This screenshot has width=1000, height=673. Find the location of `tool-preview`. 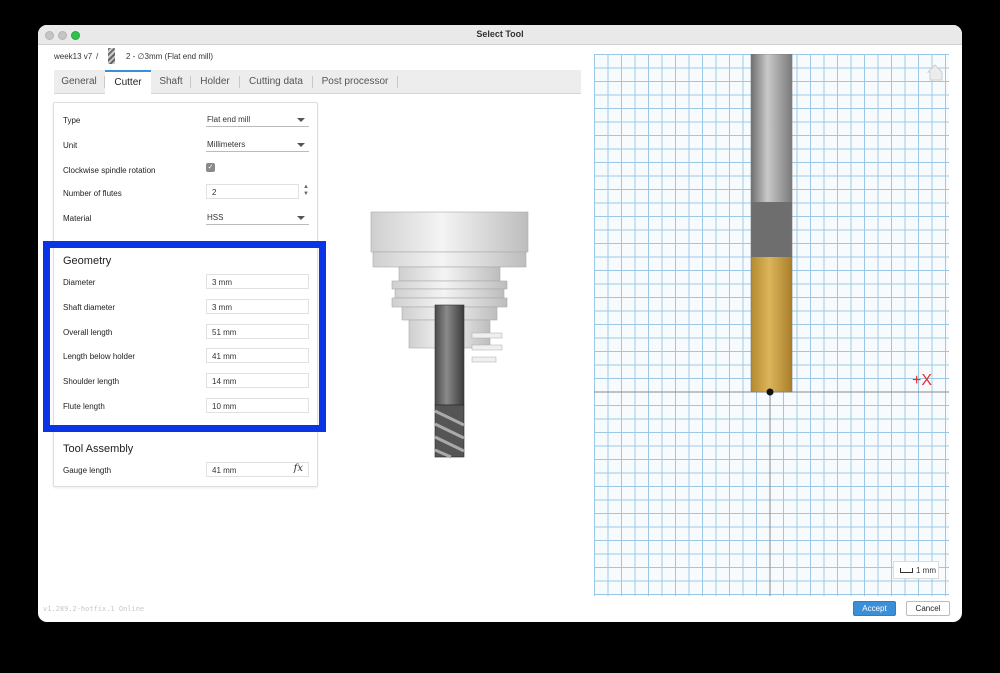

tool-preview is located at coordinates (449, 335).